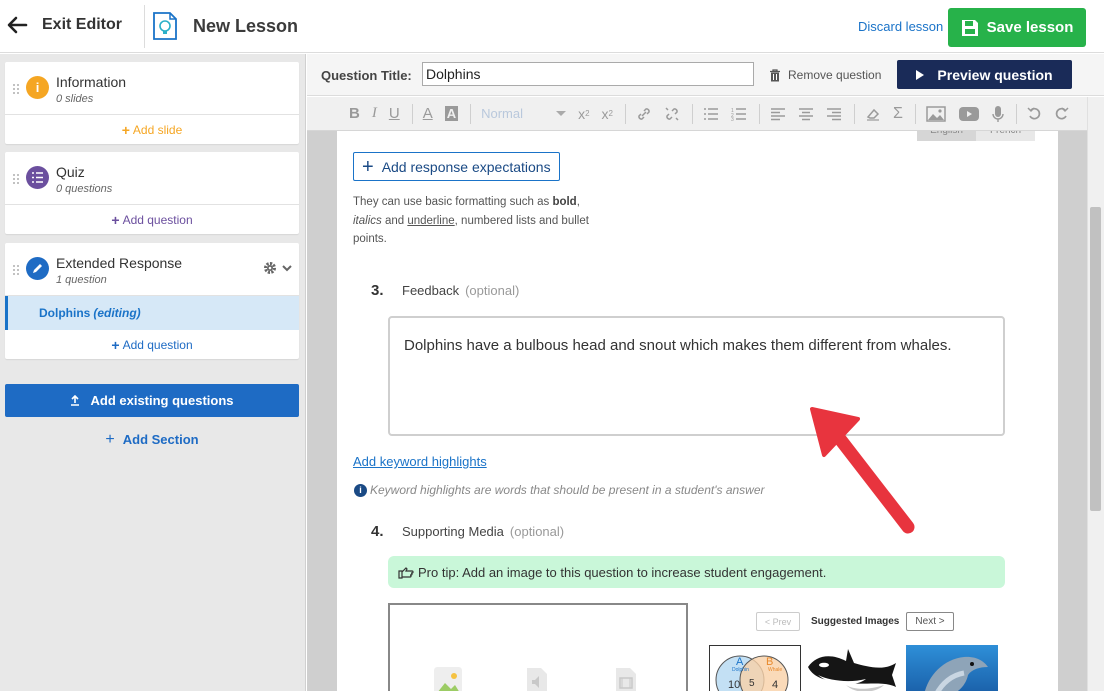 This screenshot has height=691, width=1104. I want to click on help-text-italics: italics, so click(367, 220).